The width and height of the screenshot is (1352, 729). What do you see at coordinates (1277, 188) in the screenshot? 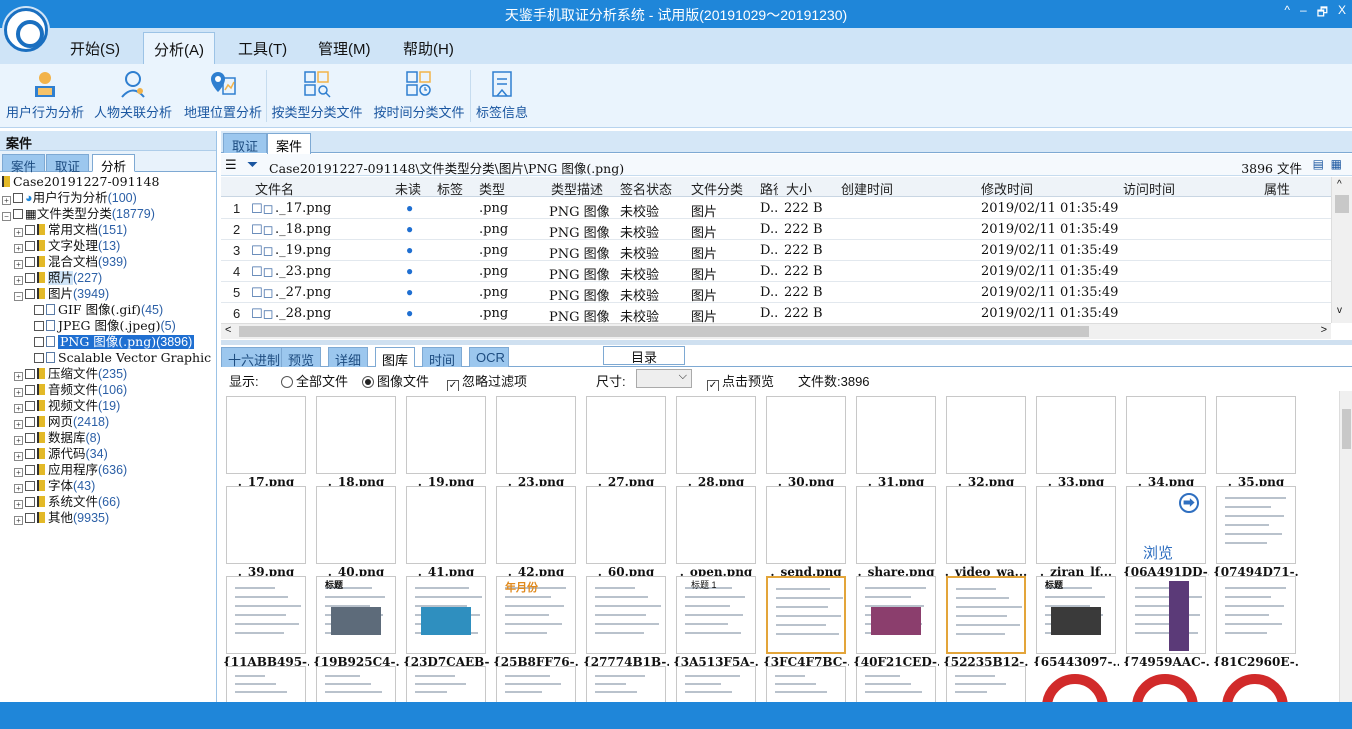
I see `col-attr: 属性` at bounding box center [1277, 188].